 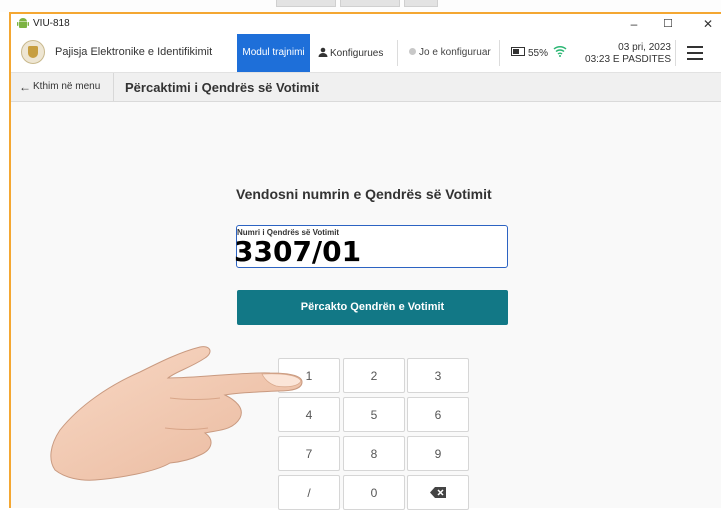 What do you see at coordinates (309, 492) in the screenshot?
I see `keypad-key-slash: /` at bounding box center [309, 492].